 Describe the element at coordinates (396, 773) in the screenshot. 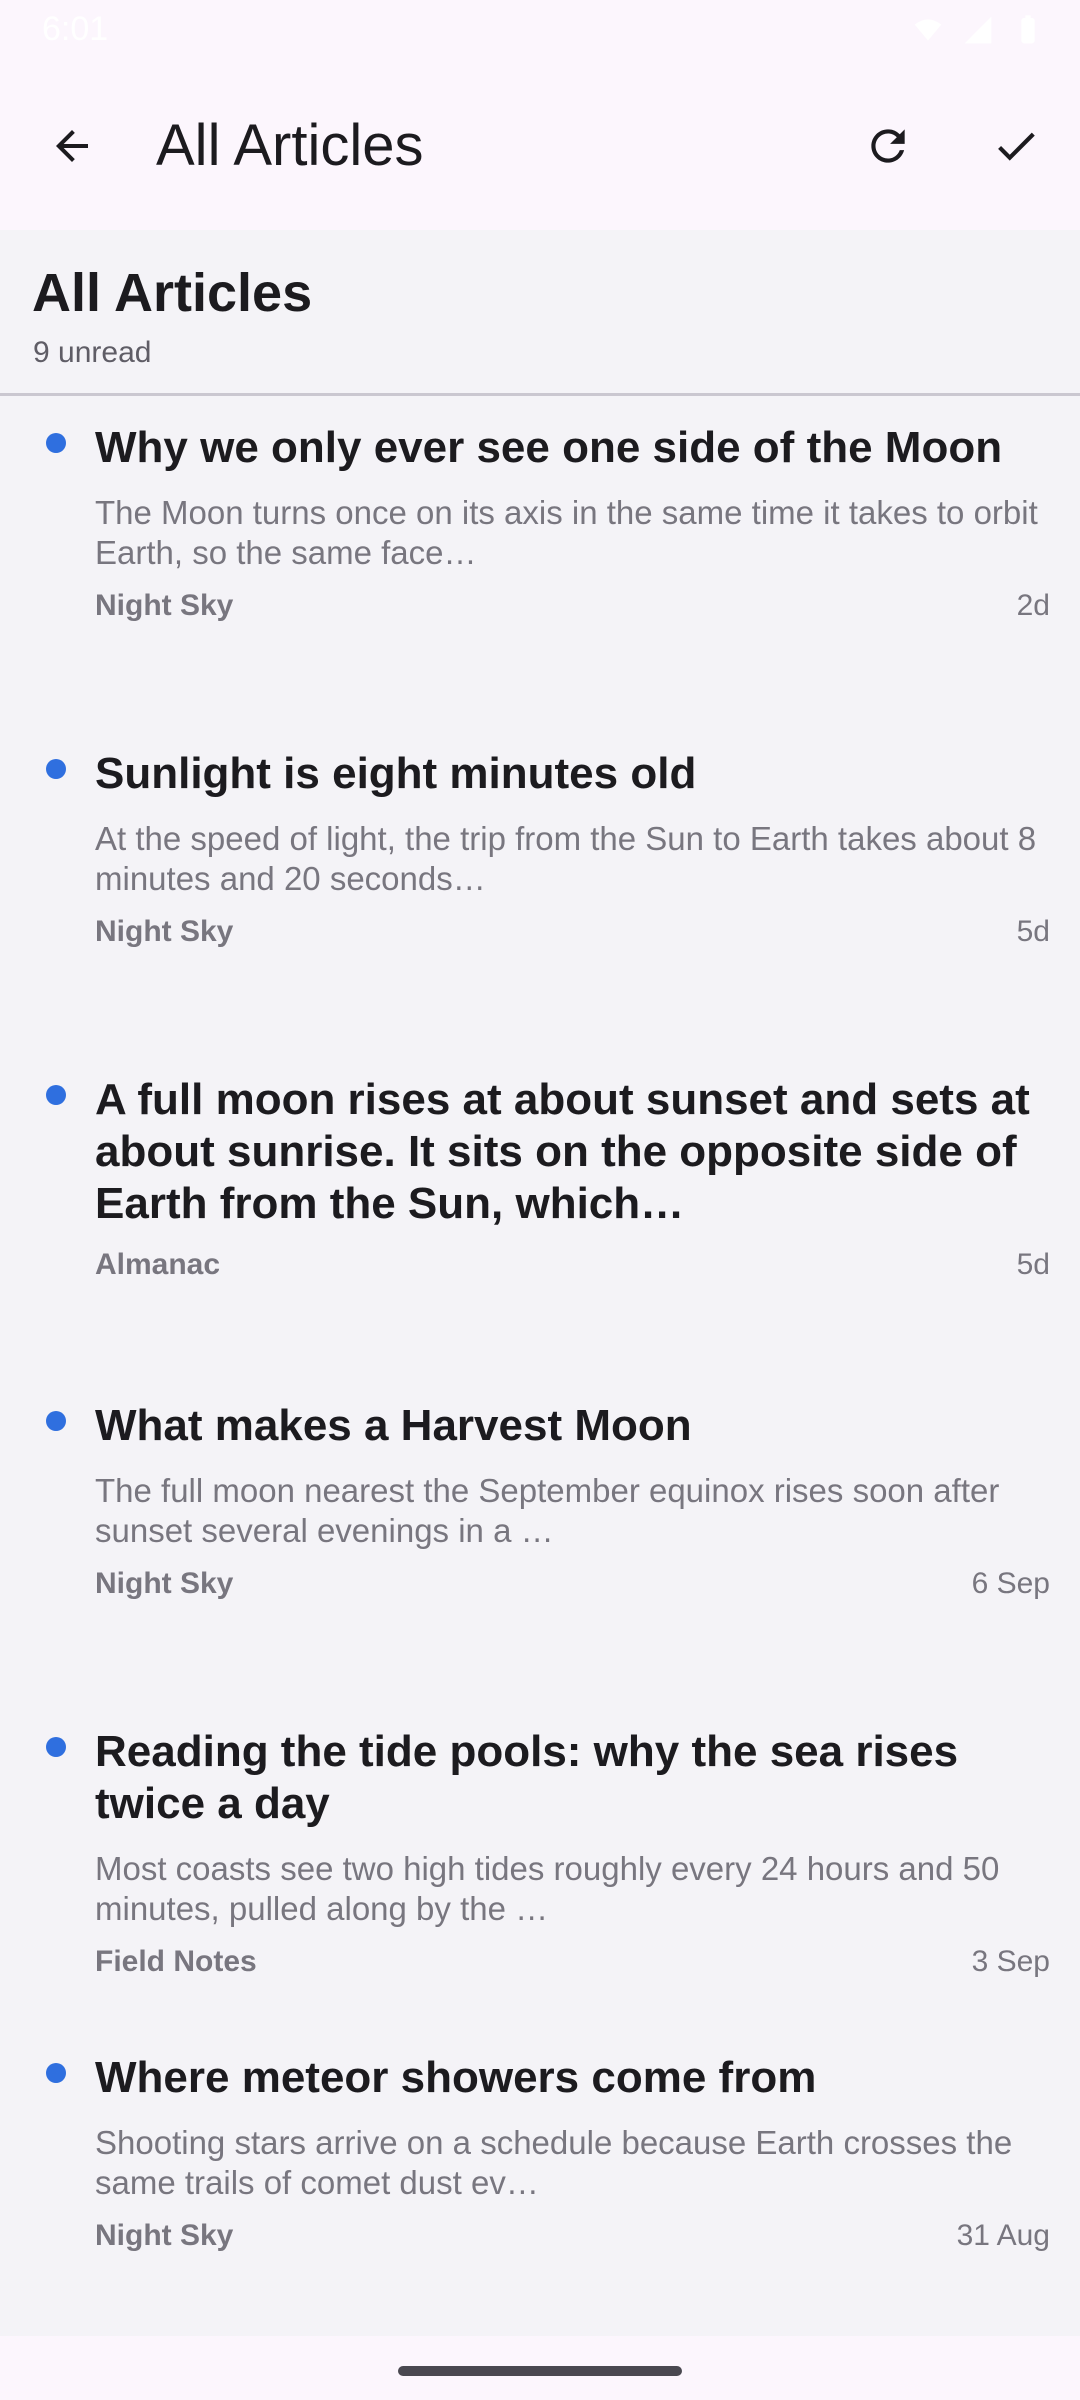

I see `article-title: Sunlight is eight minutes old` at that location.